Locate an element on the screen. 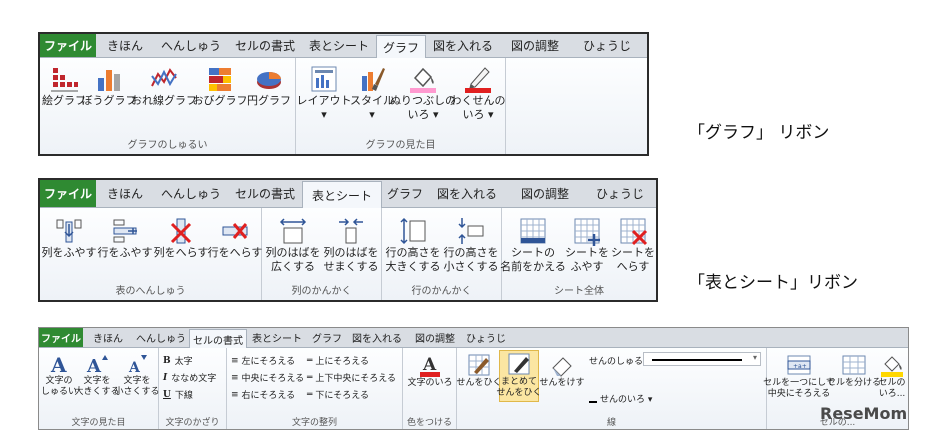 The height and width of the screenshot is (437, 929). add-sheet-button: シートを ふやす is located at coordinates (587, 245).